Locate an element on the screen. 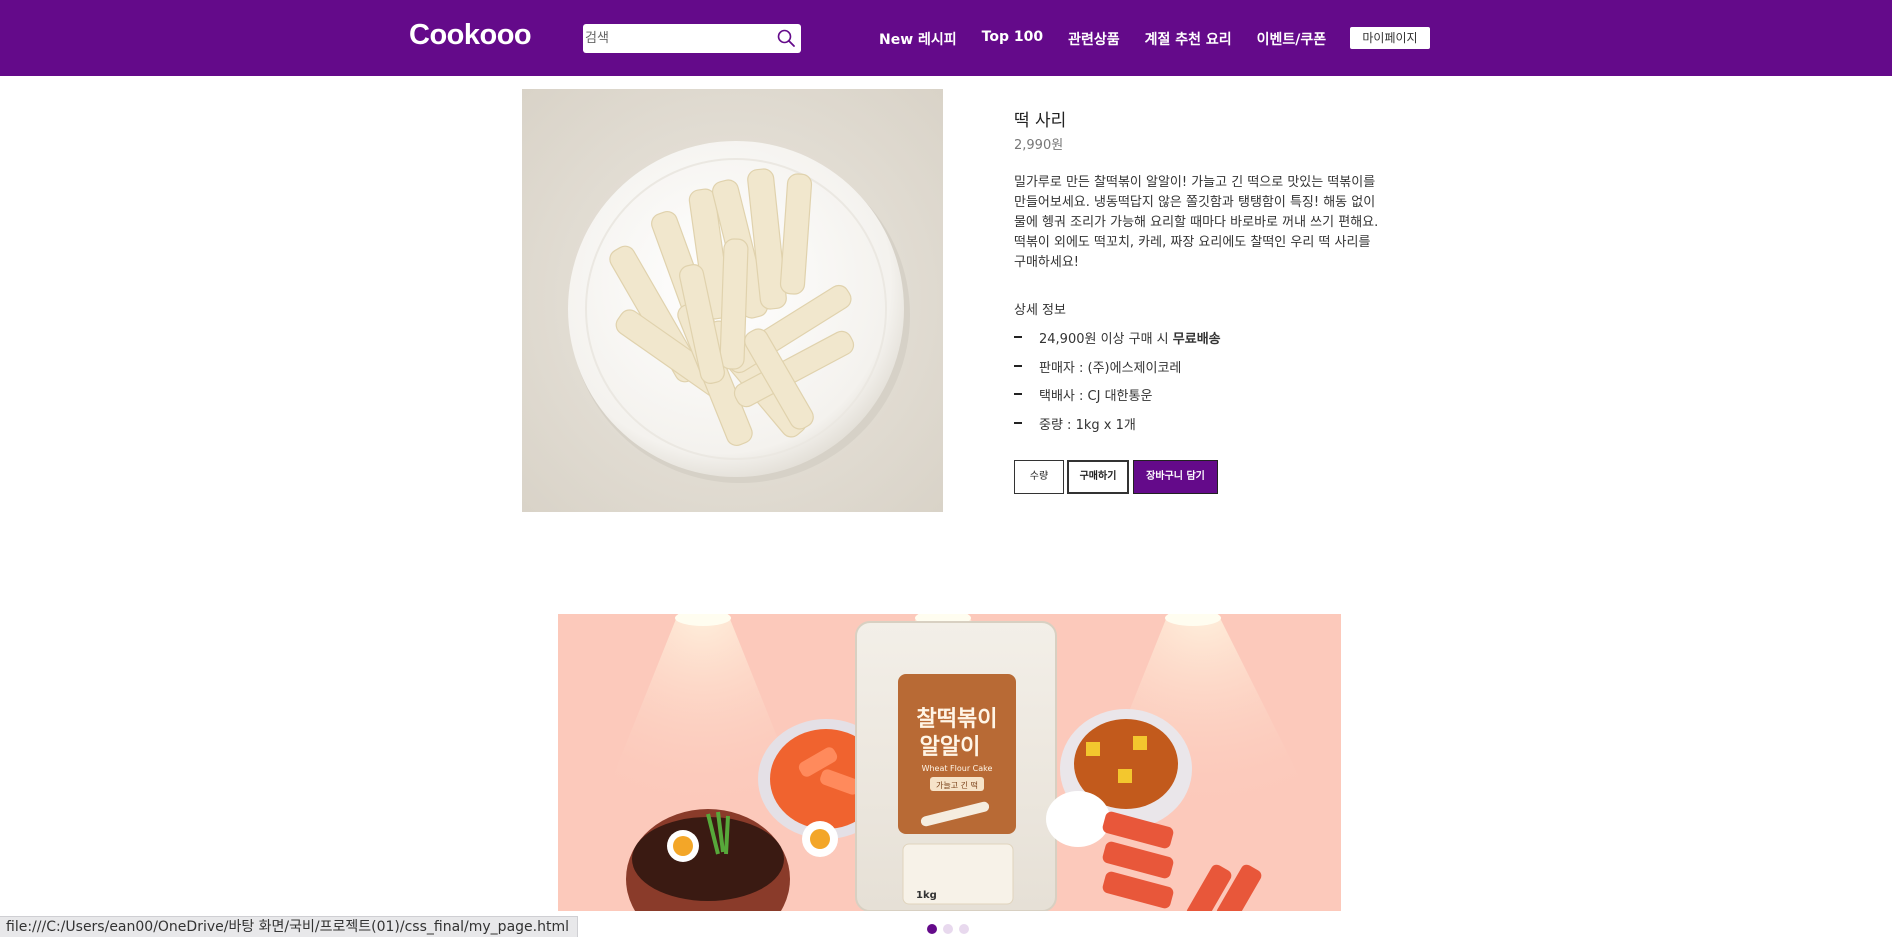  banner-pagination is located at coordinates (948, 929).